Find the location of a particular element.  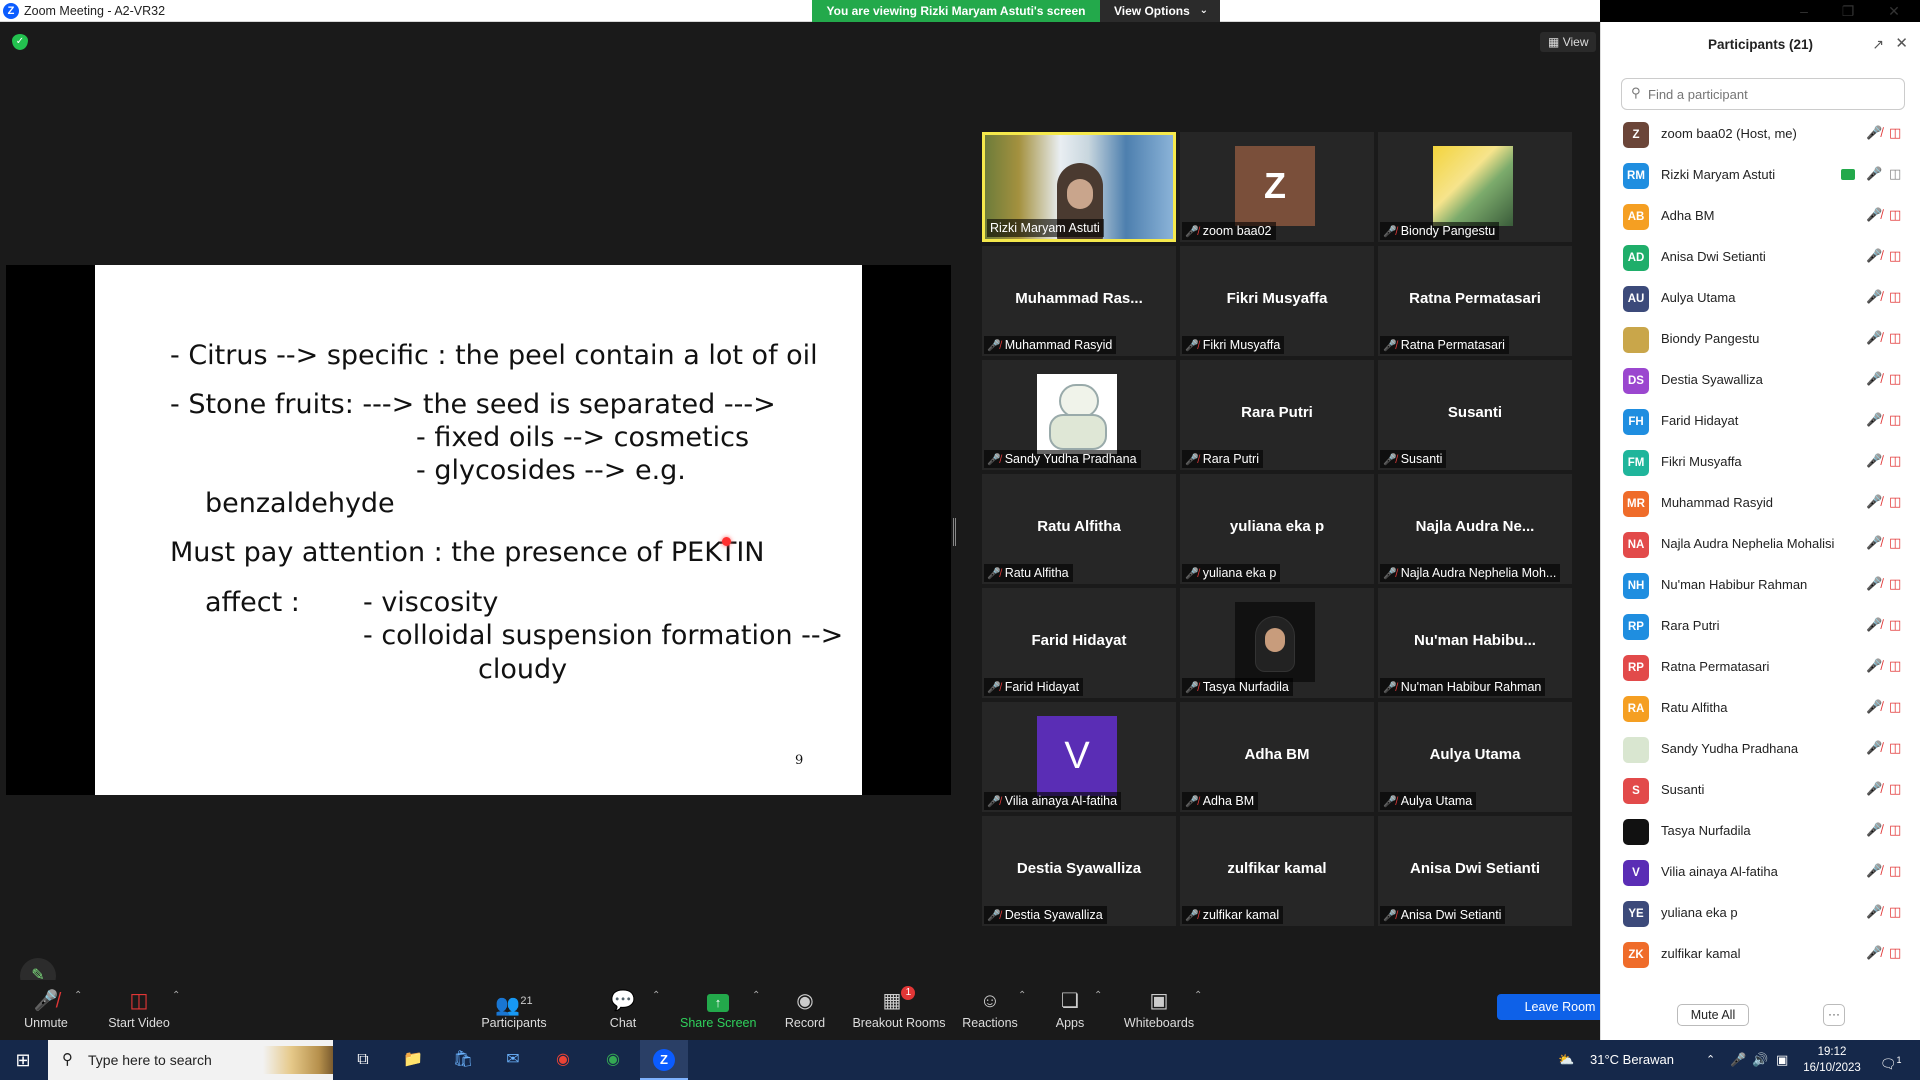

participant-row: Sandy Yudha Pradhana 🎤̸ ◫ is located at coordinates (1760, 749).